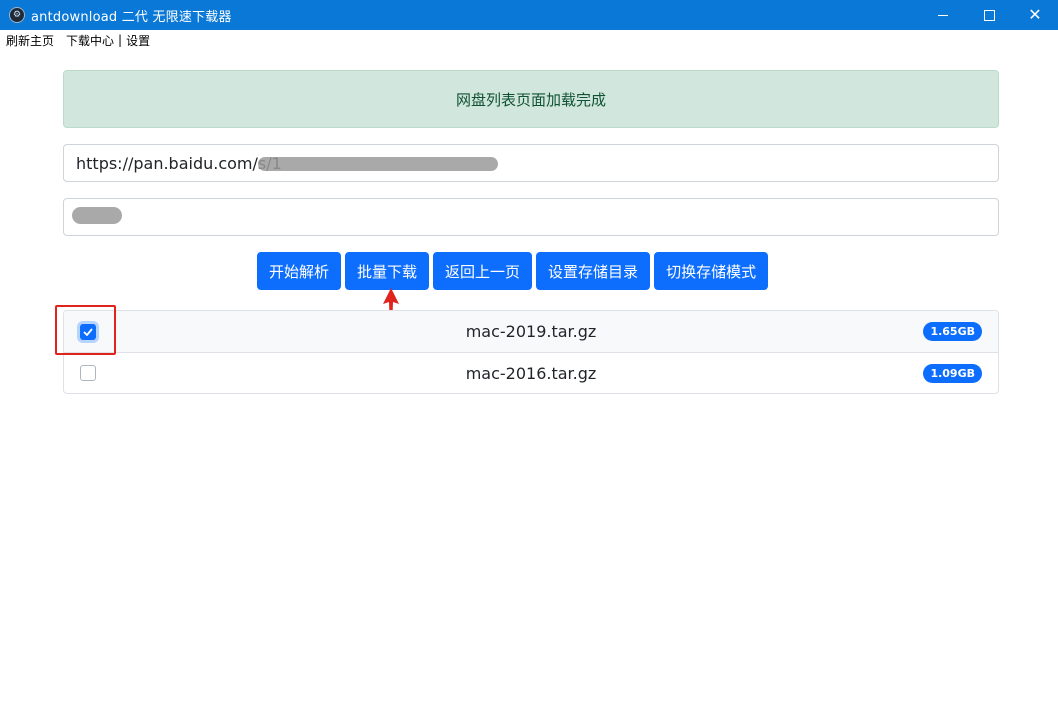  I want to click on close-icon: ✕, so click(1035, 14).